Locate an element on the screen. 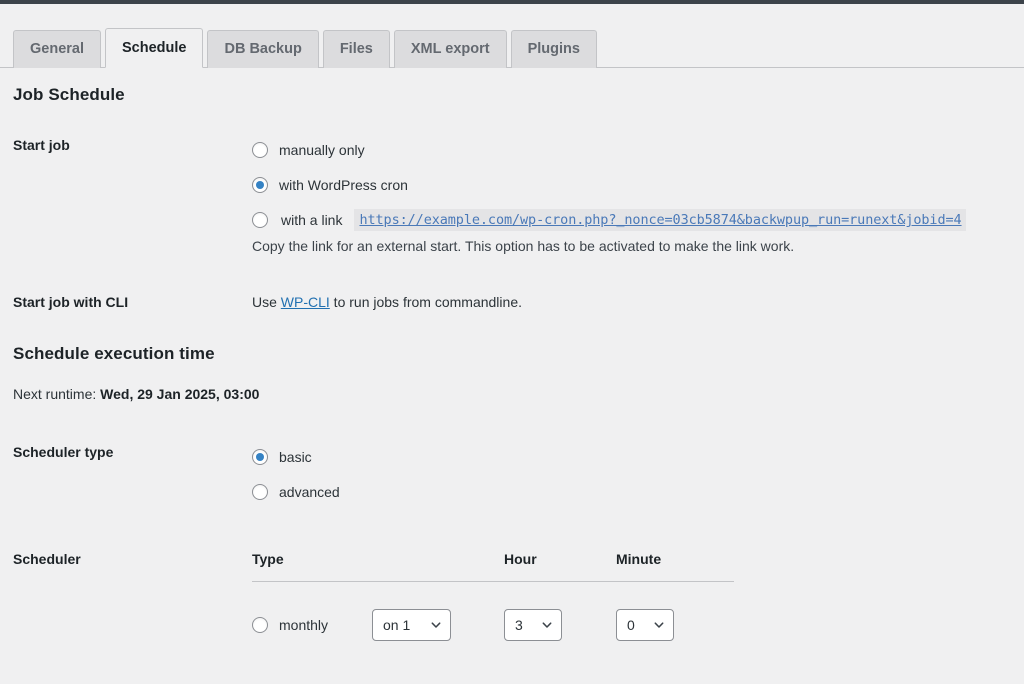 Image resolution: width=1024 pixels, height=684 pixels. hour-select: 3 is located at coordinates (533, 625).